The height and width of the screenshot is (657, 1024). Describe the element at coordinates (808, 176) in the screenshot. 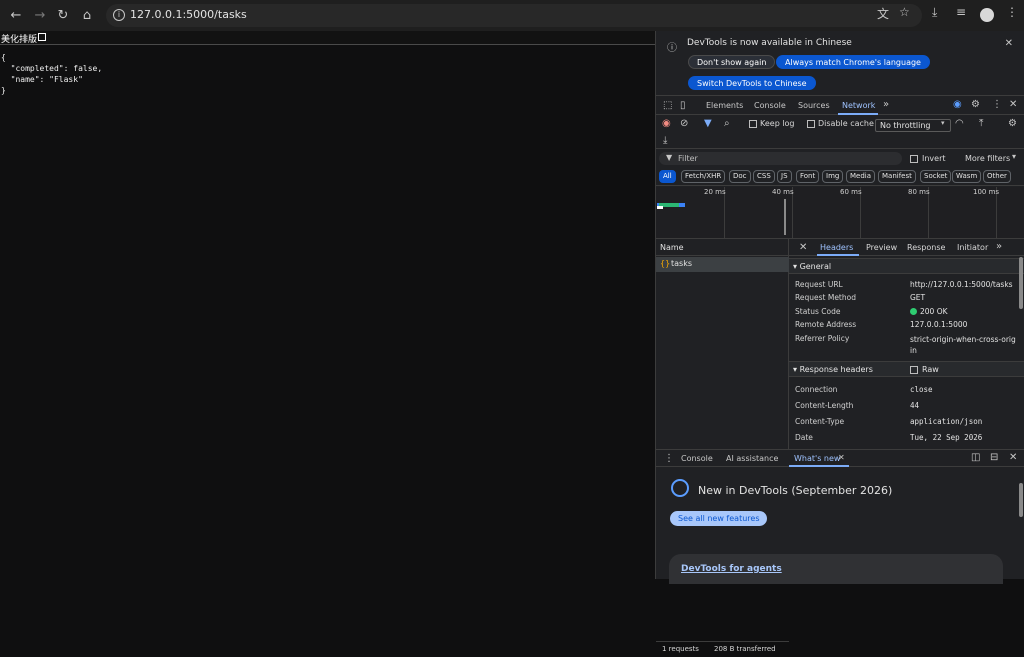

I see `type-font: Font` at that location.